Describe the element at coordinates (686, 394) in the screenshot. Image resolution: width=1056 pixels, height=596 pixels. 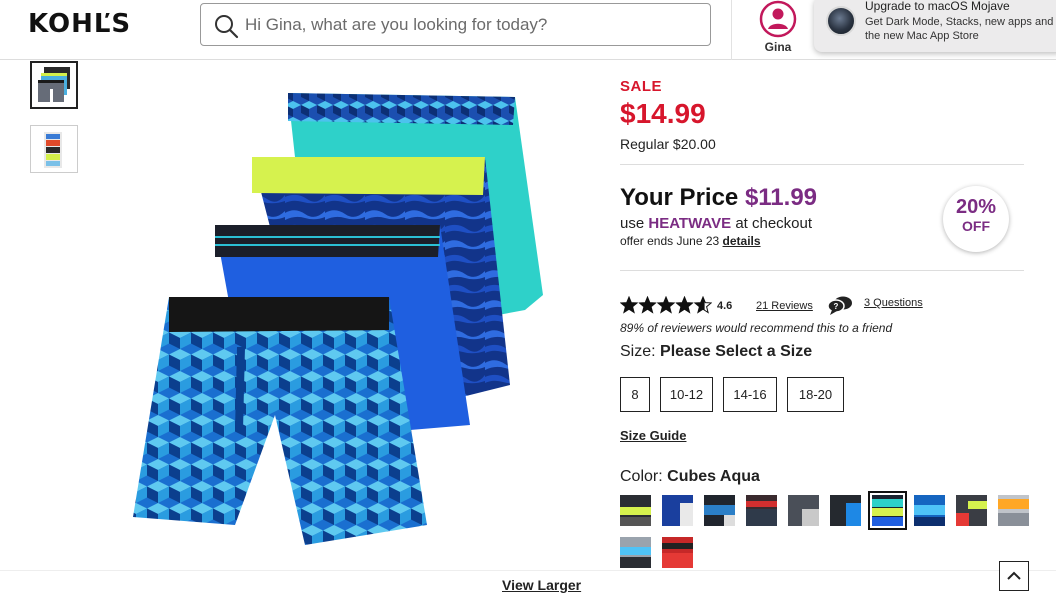
I see `size-option-10-12: 10-12` at that location.